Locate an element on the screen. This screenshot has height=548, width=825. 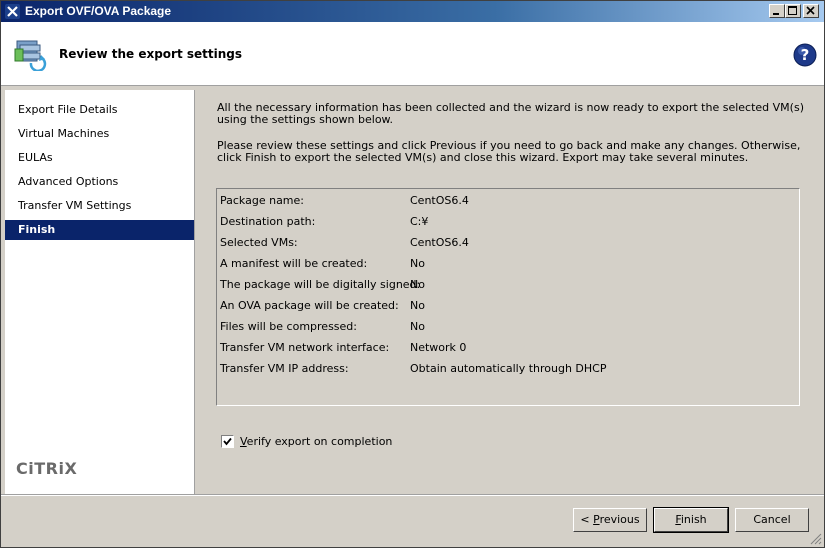
previous-button: < Previous is located at coordinates (610, 520).